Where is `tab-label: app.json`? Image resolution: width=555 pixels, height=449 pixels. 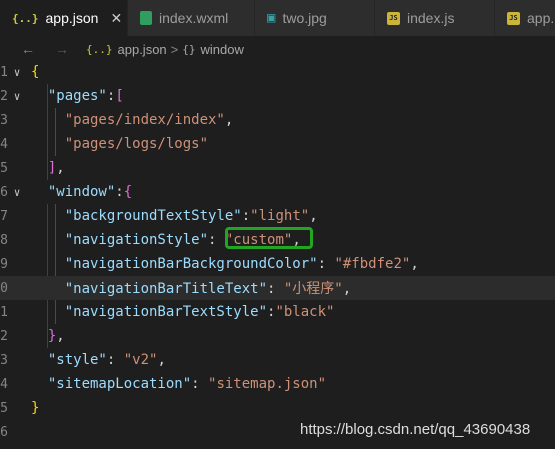
tab-label: app.json is located at coordinates (72, 18).